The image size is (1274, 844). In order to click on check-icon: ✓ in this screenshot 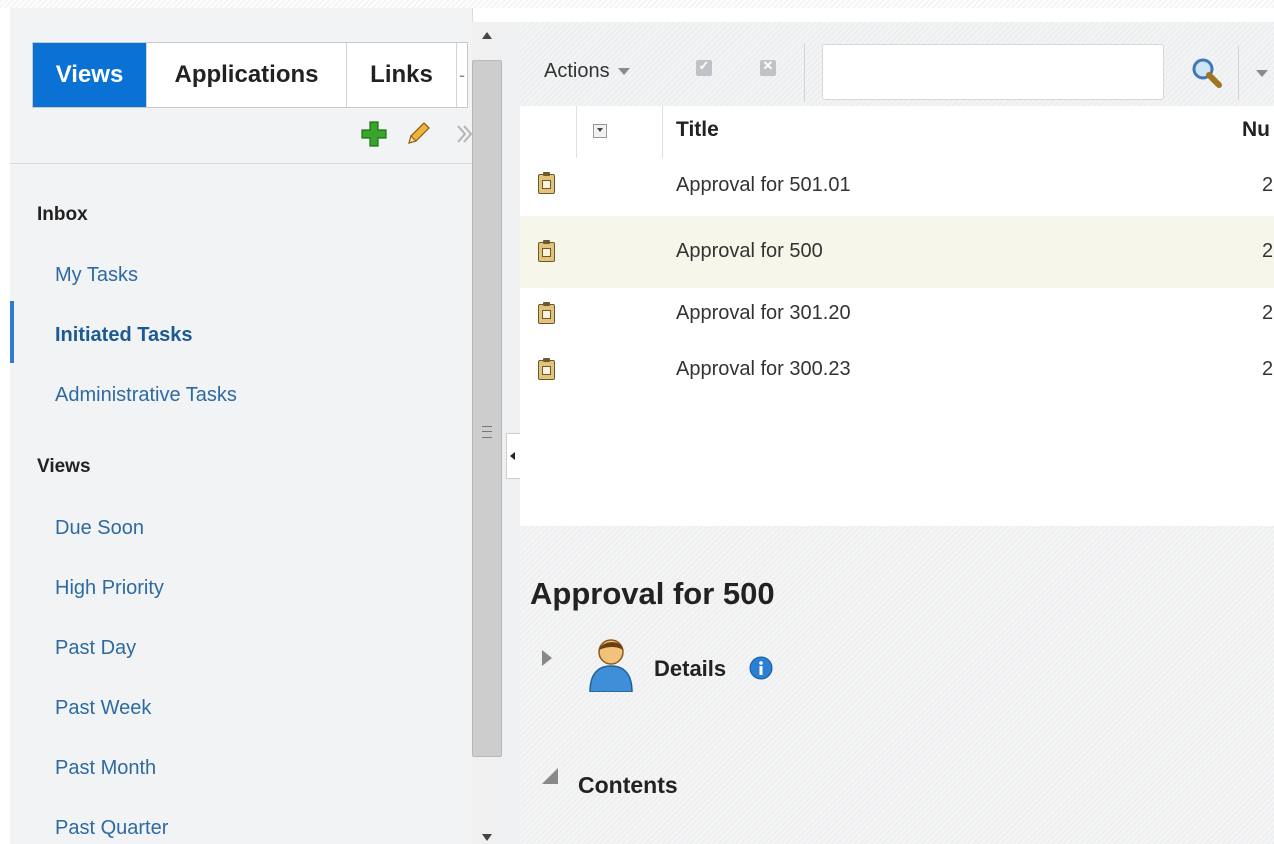, I will do `click(704, 65)`.